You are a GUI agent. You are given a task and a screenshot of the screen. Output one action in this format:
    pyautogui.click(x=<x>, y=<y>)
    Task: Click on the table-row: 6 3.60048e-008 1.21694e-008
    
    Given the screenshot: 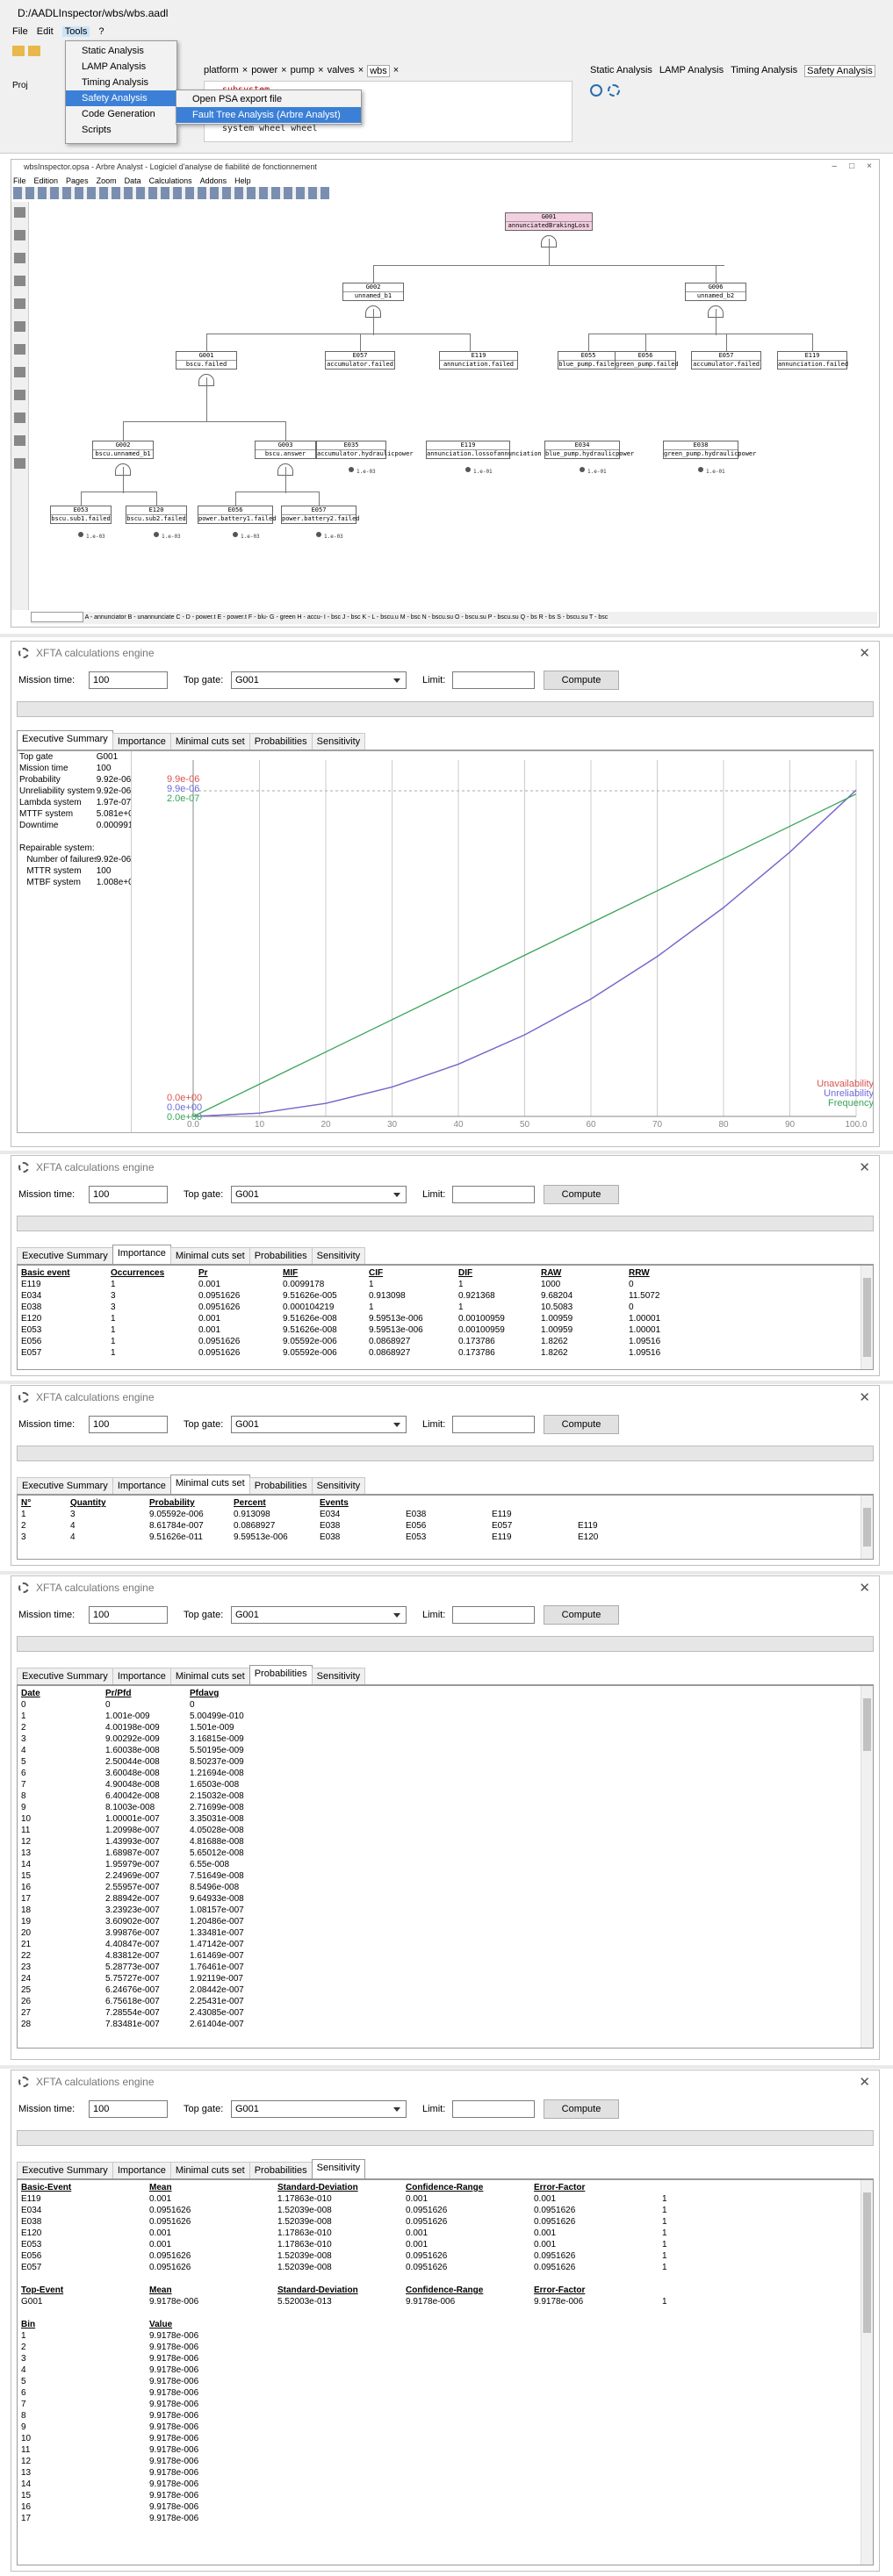 What is the action you would take?
    pyautogui.click(x=445, y=1773)
    